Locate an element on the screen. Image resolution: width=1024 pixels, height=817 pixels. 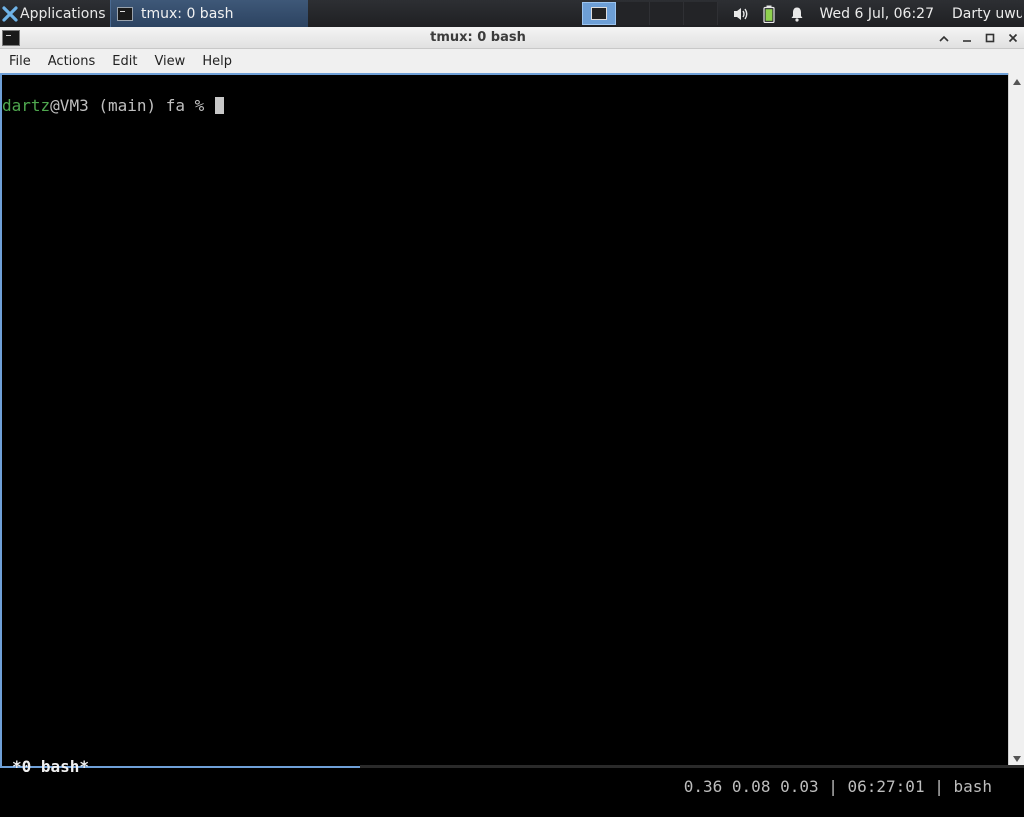
top-panel: Applications ⋮ tmux: 0 bash is located at coordinates (512, 13).